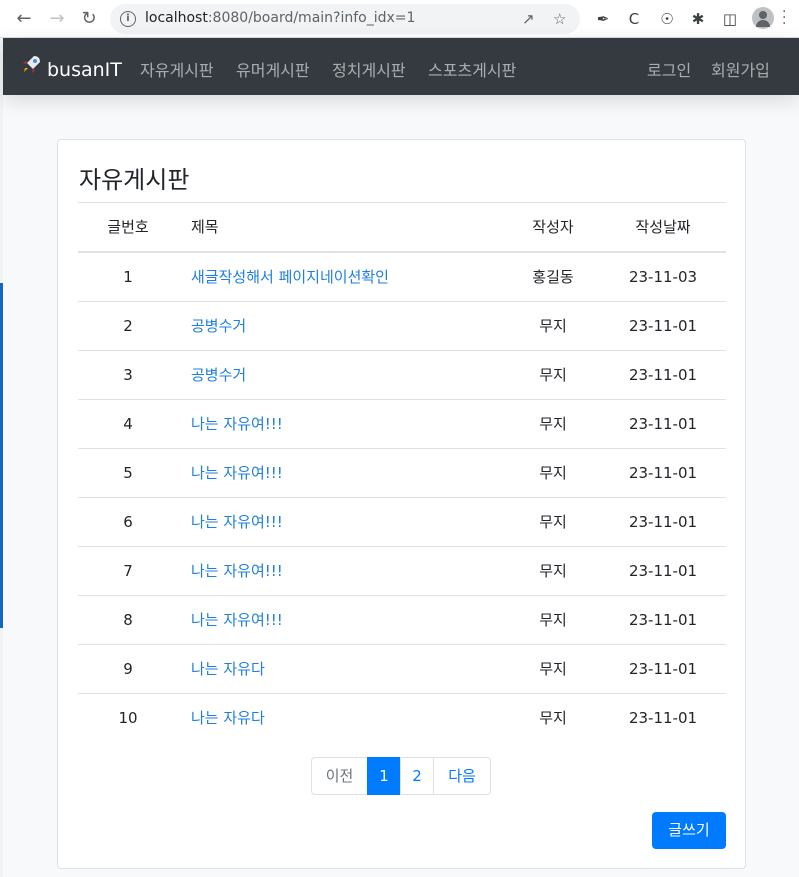 This screenshot has height=877, width=799. What do you see at coordinates (417, 776) in the screenshot?
I see `pagination-page-2: 2` at bounding box center [417, 776].